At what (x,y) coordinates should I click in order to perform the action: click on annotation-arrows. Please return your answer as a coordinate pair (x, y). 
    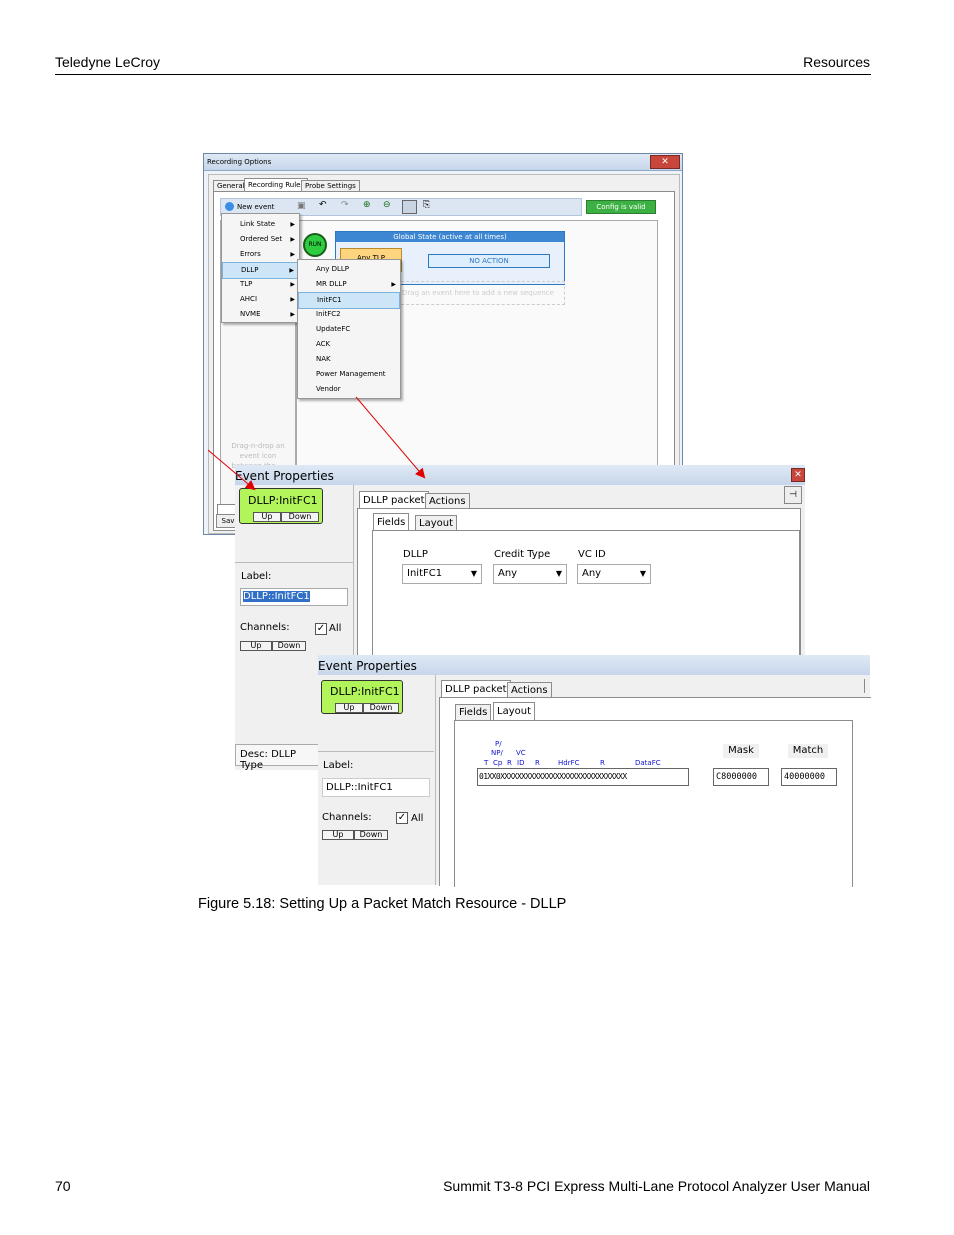
    Looking at the image, I should click on (316, 443).